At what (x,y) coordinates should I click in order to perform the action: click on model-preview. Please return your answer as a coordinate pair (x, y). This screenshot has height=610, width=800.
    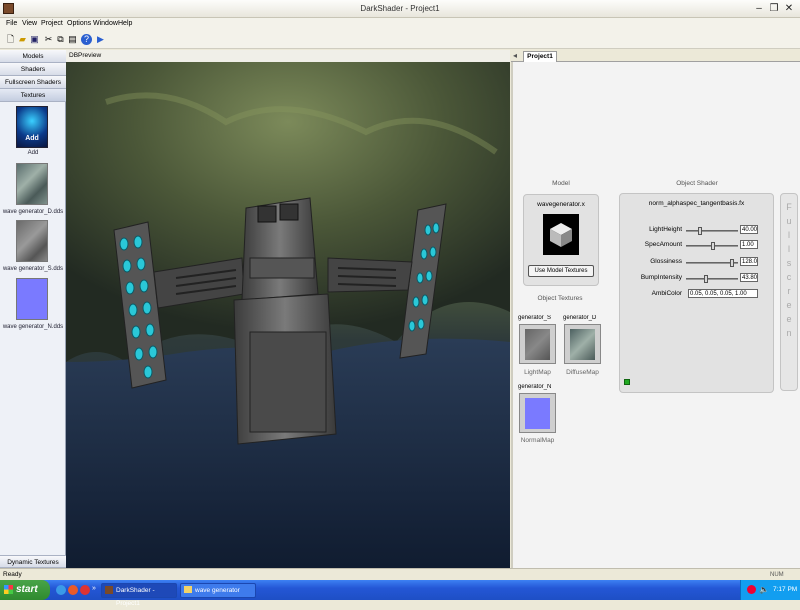
    Looking at the image, I should click on (561, 234).